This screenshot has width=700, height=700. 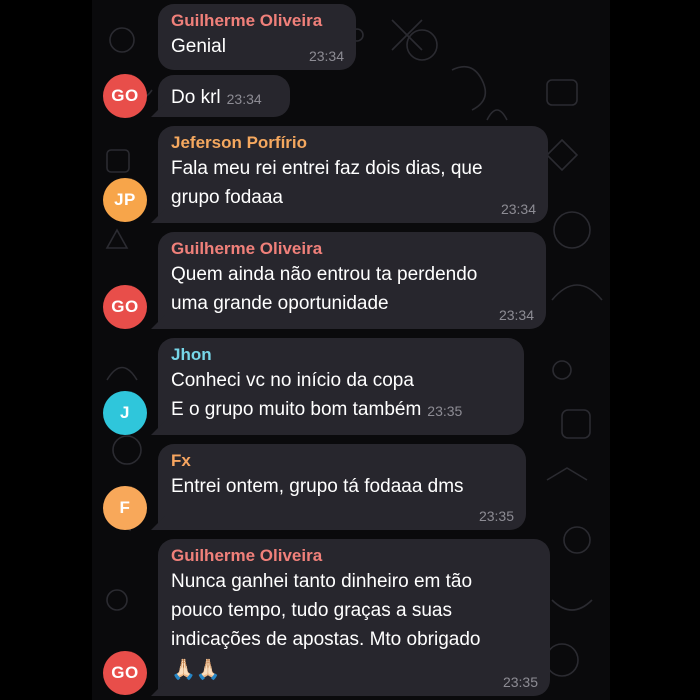 I want to click on avatar-initials: F, so click(x=125, y=507).